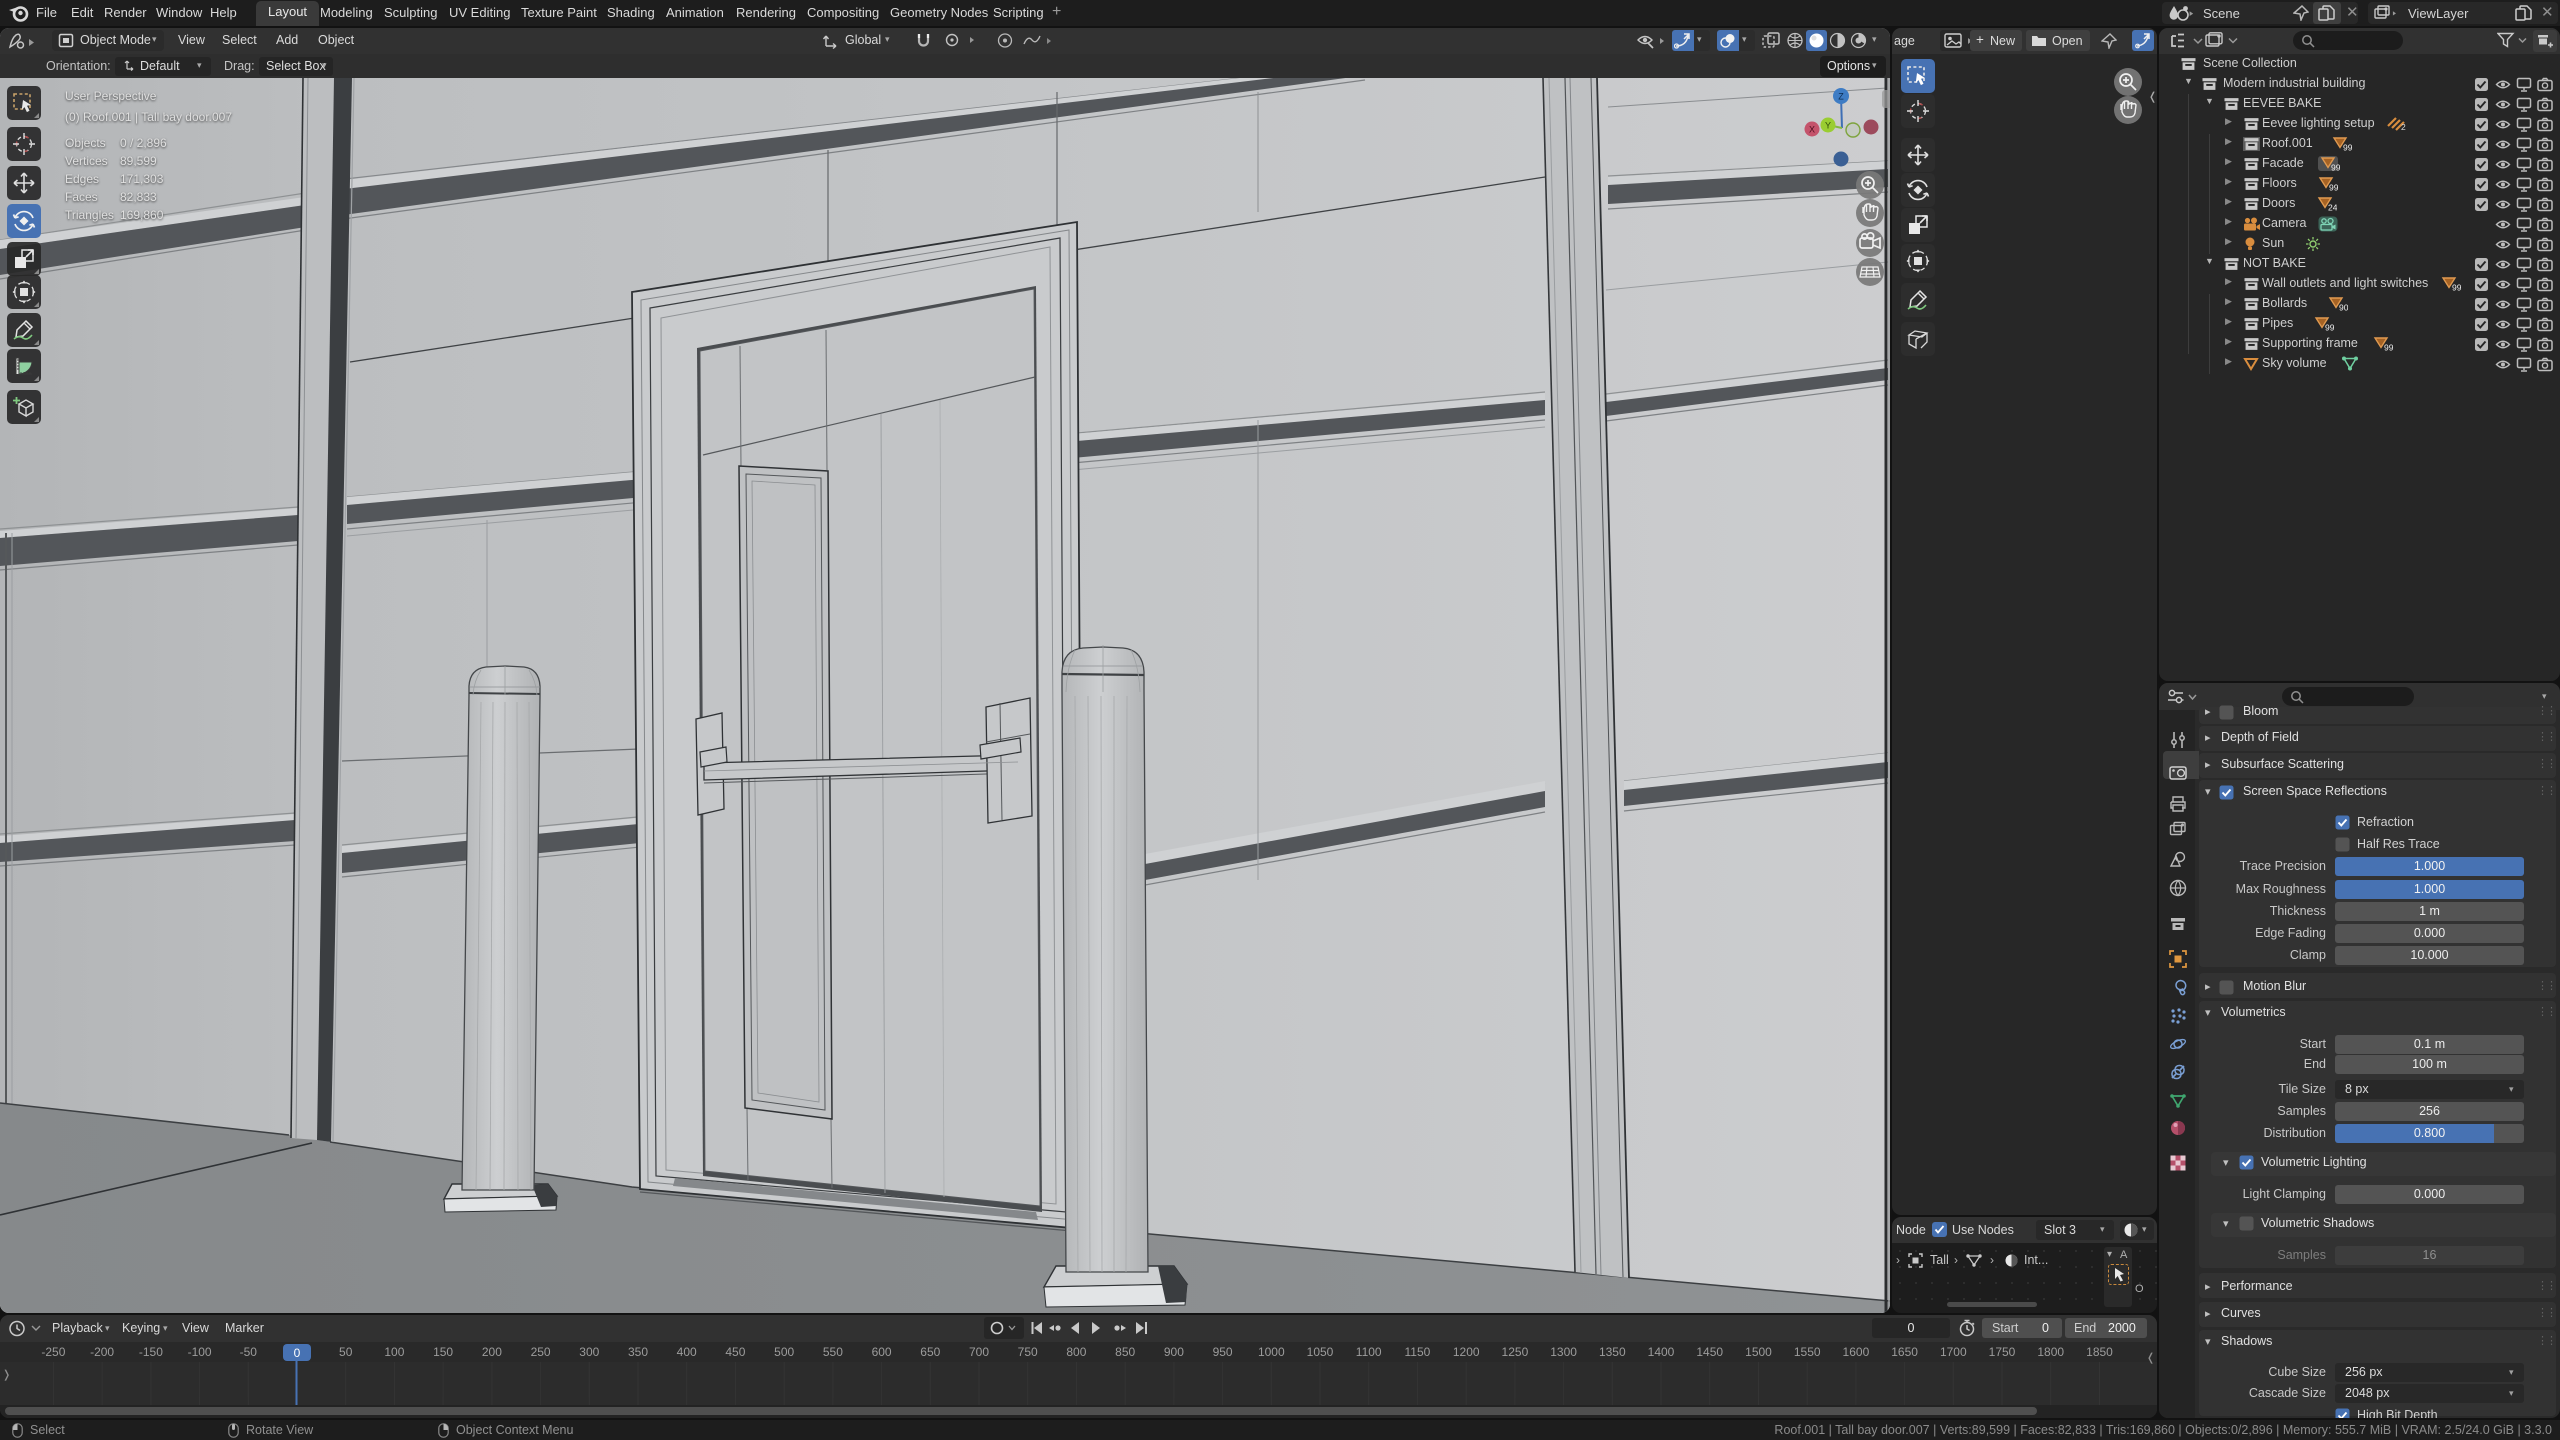 The image size is (2560, 1440). Describe the element at coordinates (297, 1353) in the screenshot. I see `svg-text: 0` at that location.